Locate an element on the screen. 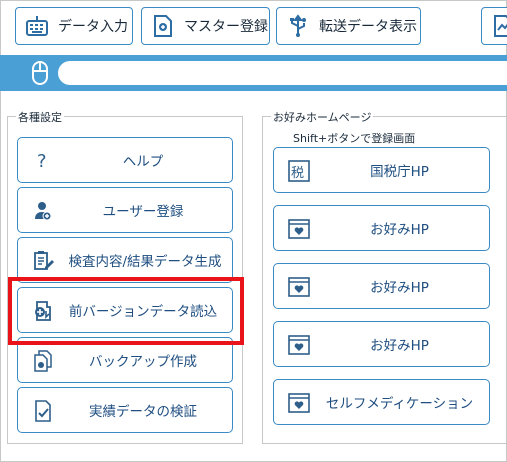  user-register-button: ユーザー登録 is located at coordinates (125, 210).